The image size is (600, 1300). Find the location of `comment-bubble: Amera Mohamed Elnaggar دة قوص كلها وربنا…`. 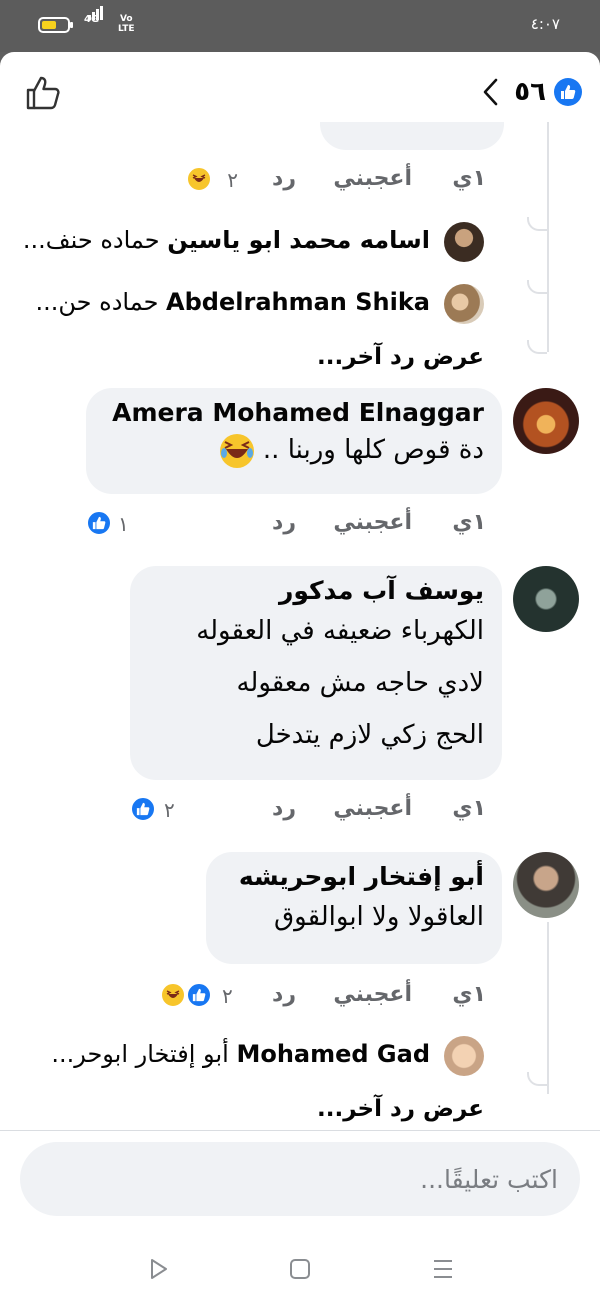

comment-bubble: Amera Mohamed Elnaggar دة قوص كلها وربنا… is located at coordinates (294, 441).